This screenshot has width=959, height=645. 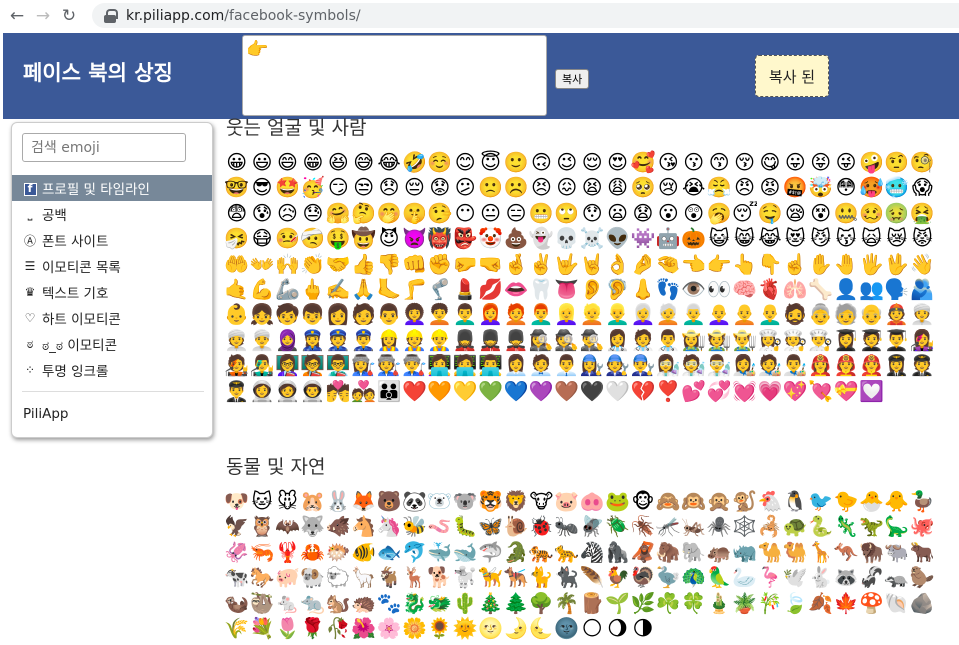 What do you see at coordinates (744, 264) in the screenshot?
I see `emoji-item: 👆` at bounding box center [744, 264].